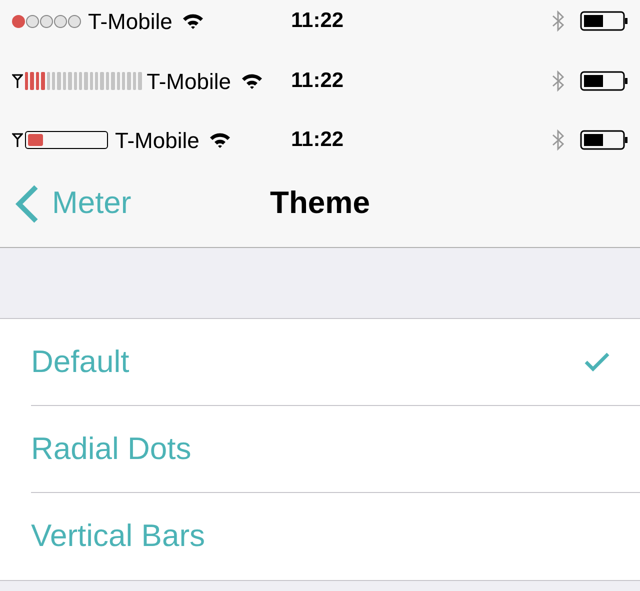  Describe the element at coordinates (335, 362) in the screenshot. I see `theme-option: Default` at that location.